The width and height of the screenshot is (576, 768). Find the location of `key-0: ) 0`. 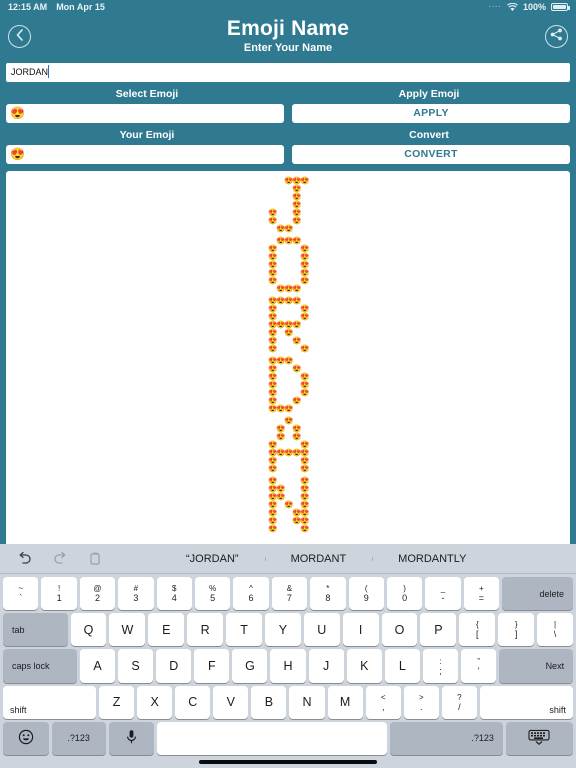

key-0: ) 0 is located at coordinates (404, 594).